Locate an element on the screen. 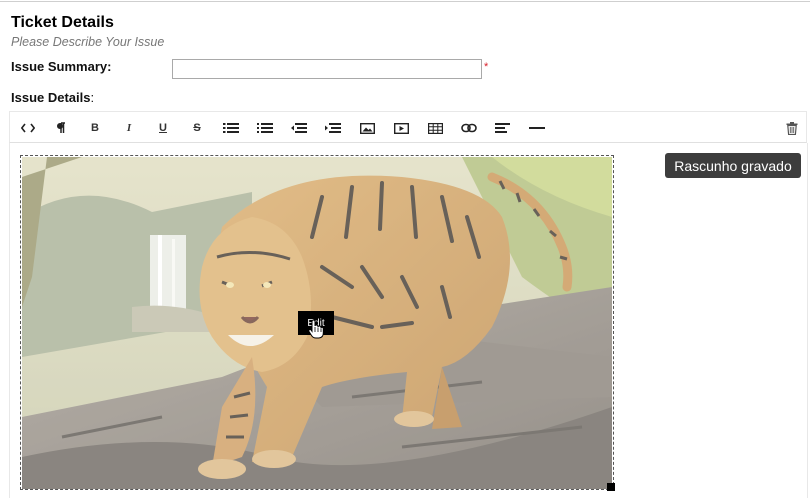 The image size is (810, 498). align-icon is located at coordinates (503, 128).